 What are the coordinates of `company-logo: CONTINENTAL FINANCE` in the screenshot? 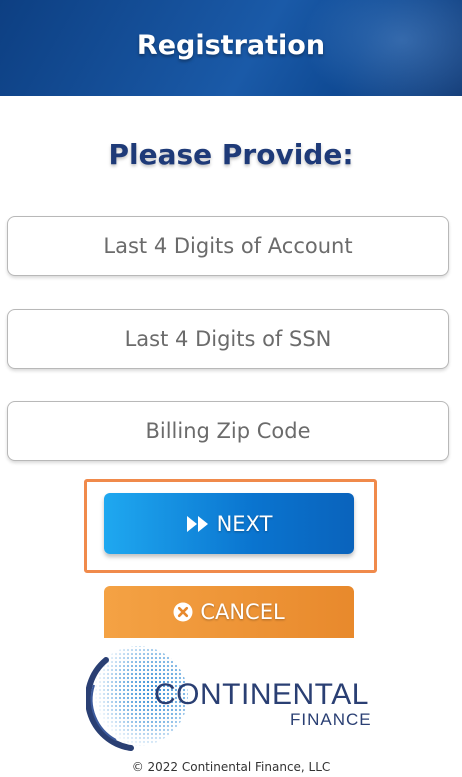 It's located at (236, 697).